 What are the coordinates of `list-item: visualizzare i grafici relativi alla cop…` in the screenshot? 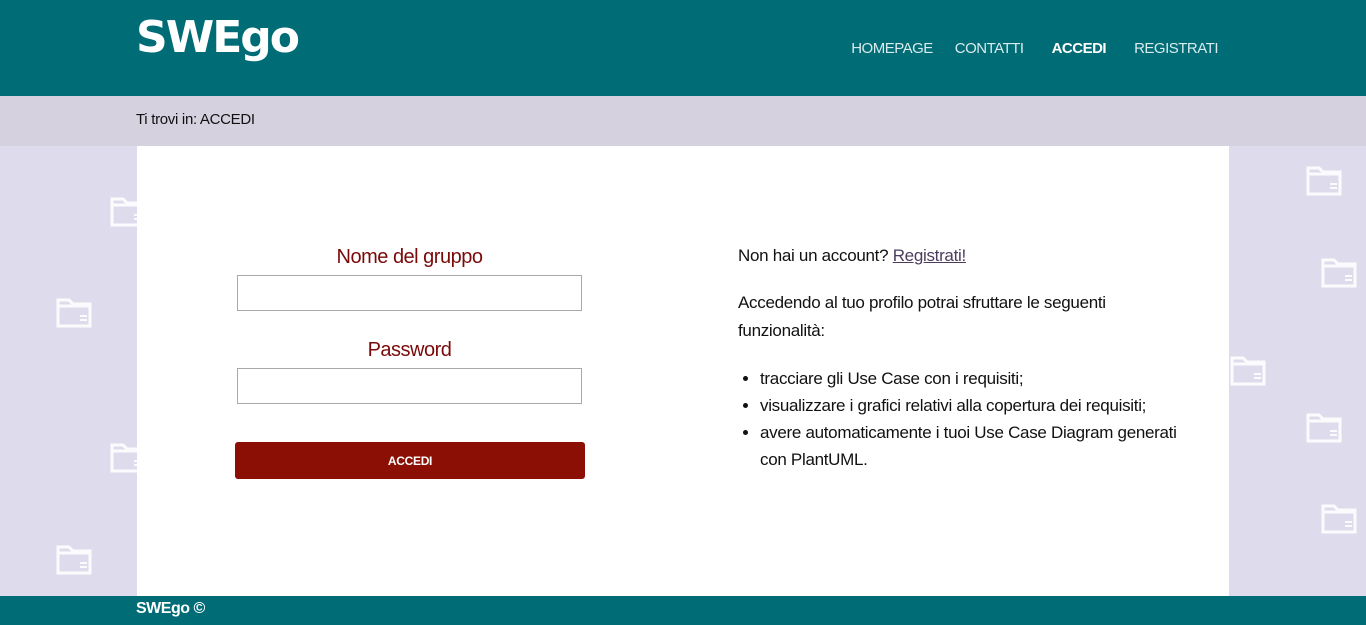 It's located at (969, 405).